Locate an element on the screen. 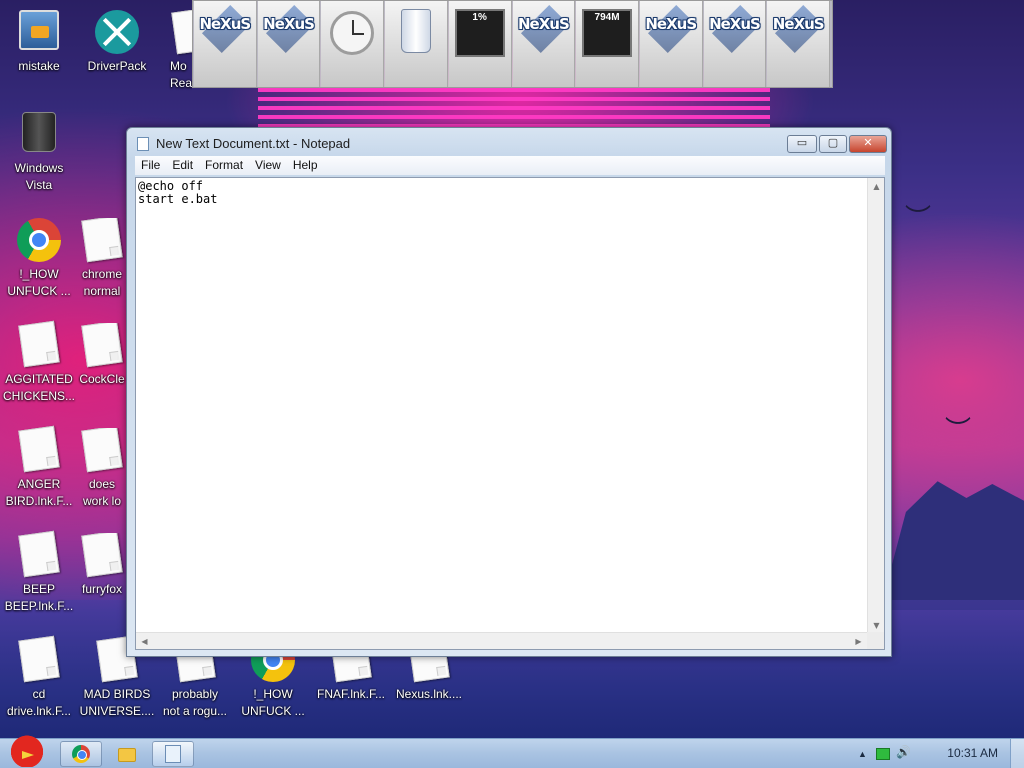 The width and height of the screenshot is (1024, 768). scroll-left-icon: ◀ is located at coordinates (144, 641).